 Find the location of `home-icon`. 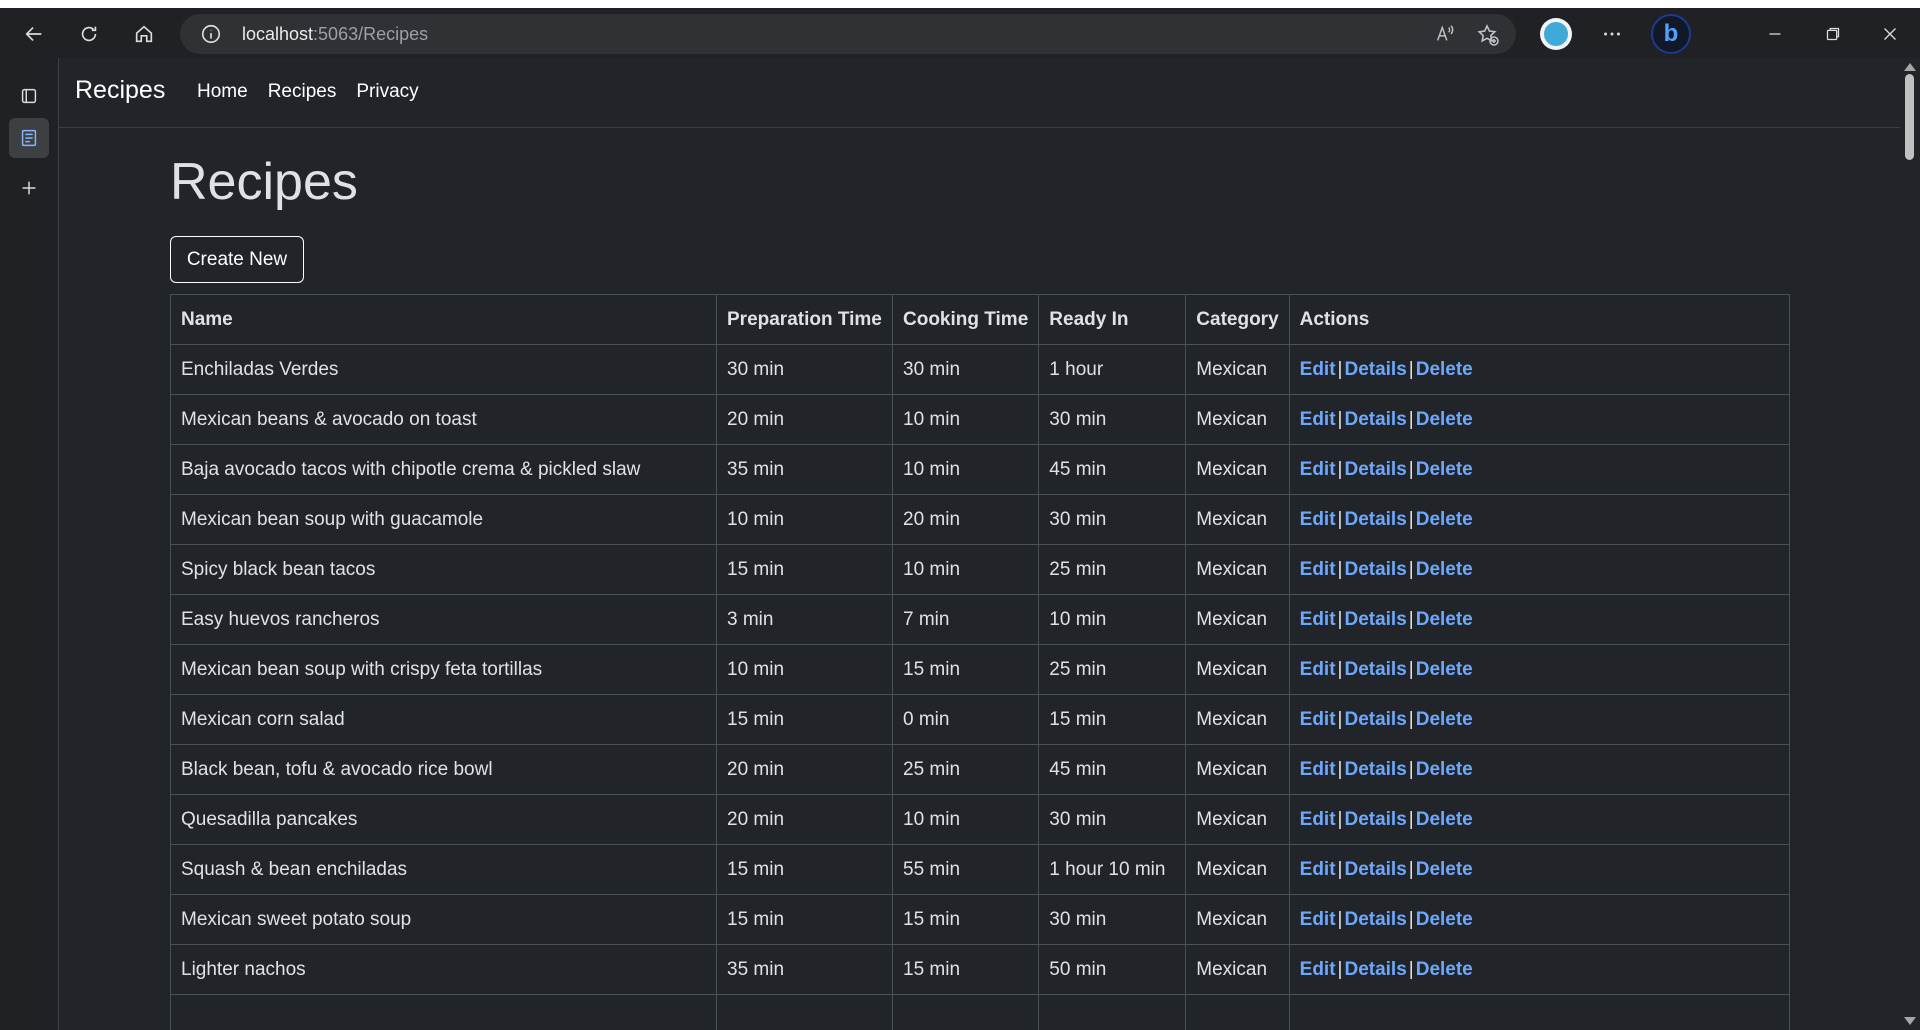

home-icon is located at coordinates (144, 34).